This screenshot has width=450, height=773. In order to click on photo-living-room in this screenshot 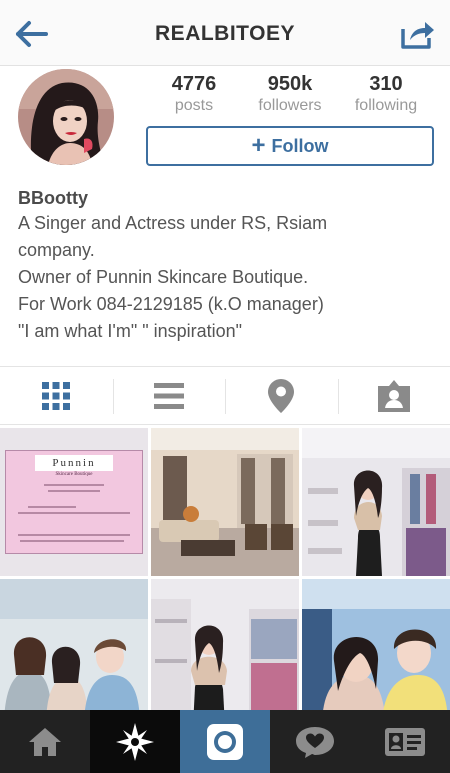, I will do `click(225, 502)`.